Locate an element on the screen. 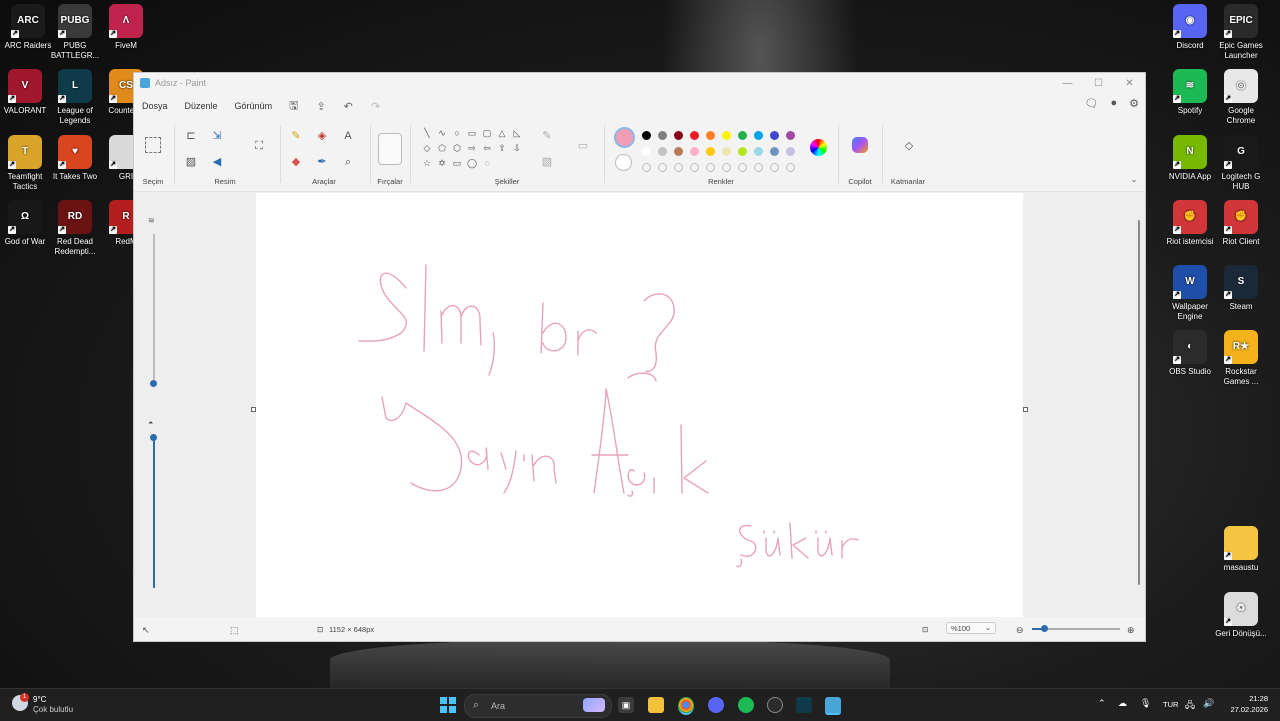  title-bar: Adsız - Paint — ☐ ✕ is located at coordinates (639, 83).